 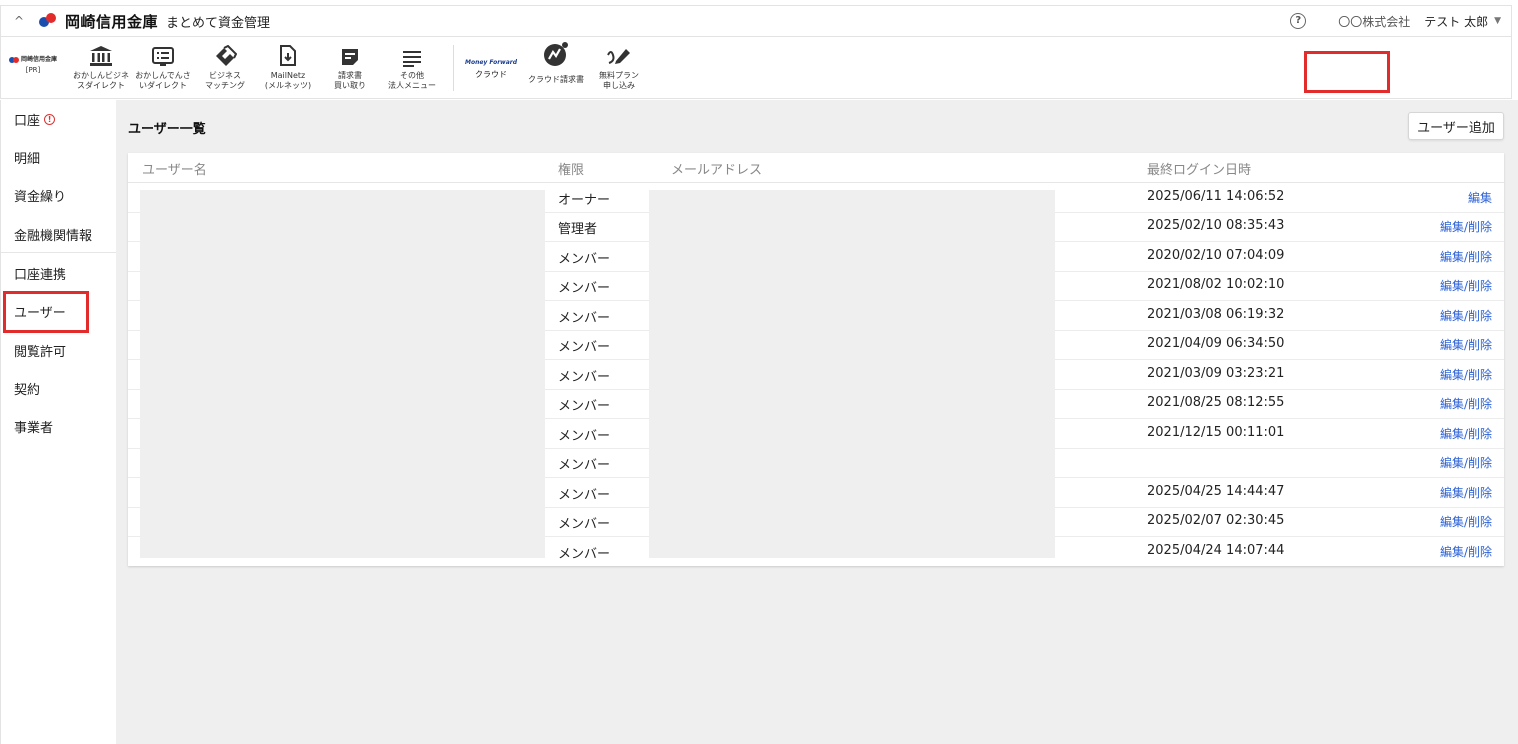 I want to click on cell-last-login: 2020/02/10 07:04:09, so click(x=1216, y=255).